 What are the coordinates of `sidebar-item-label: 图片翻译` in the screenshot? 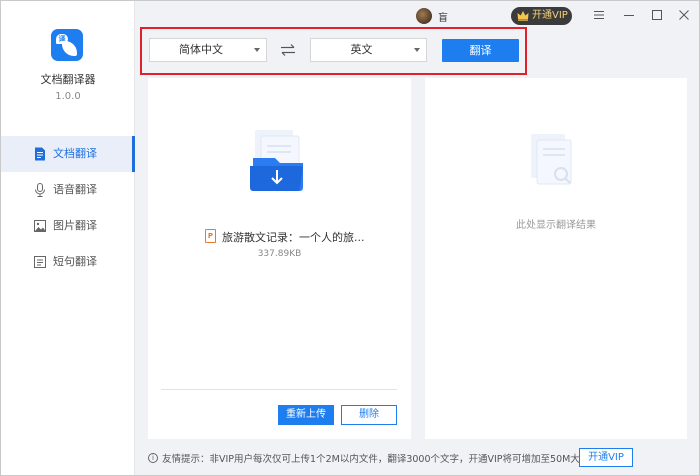 It's located at (75, 225).